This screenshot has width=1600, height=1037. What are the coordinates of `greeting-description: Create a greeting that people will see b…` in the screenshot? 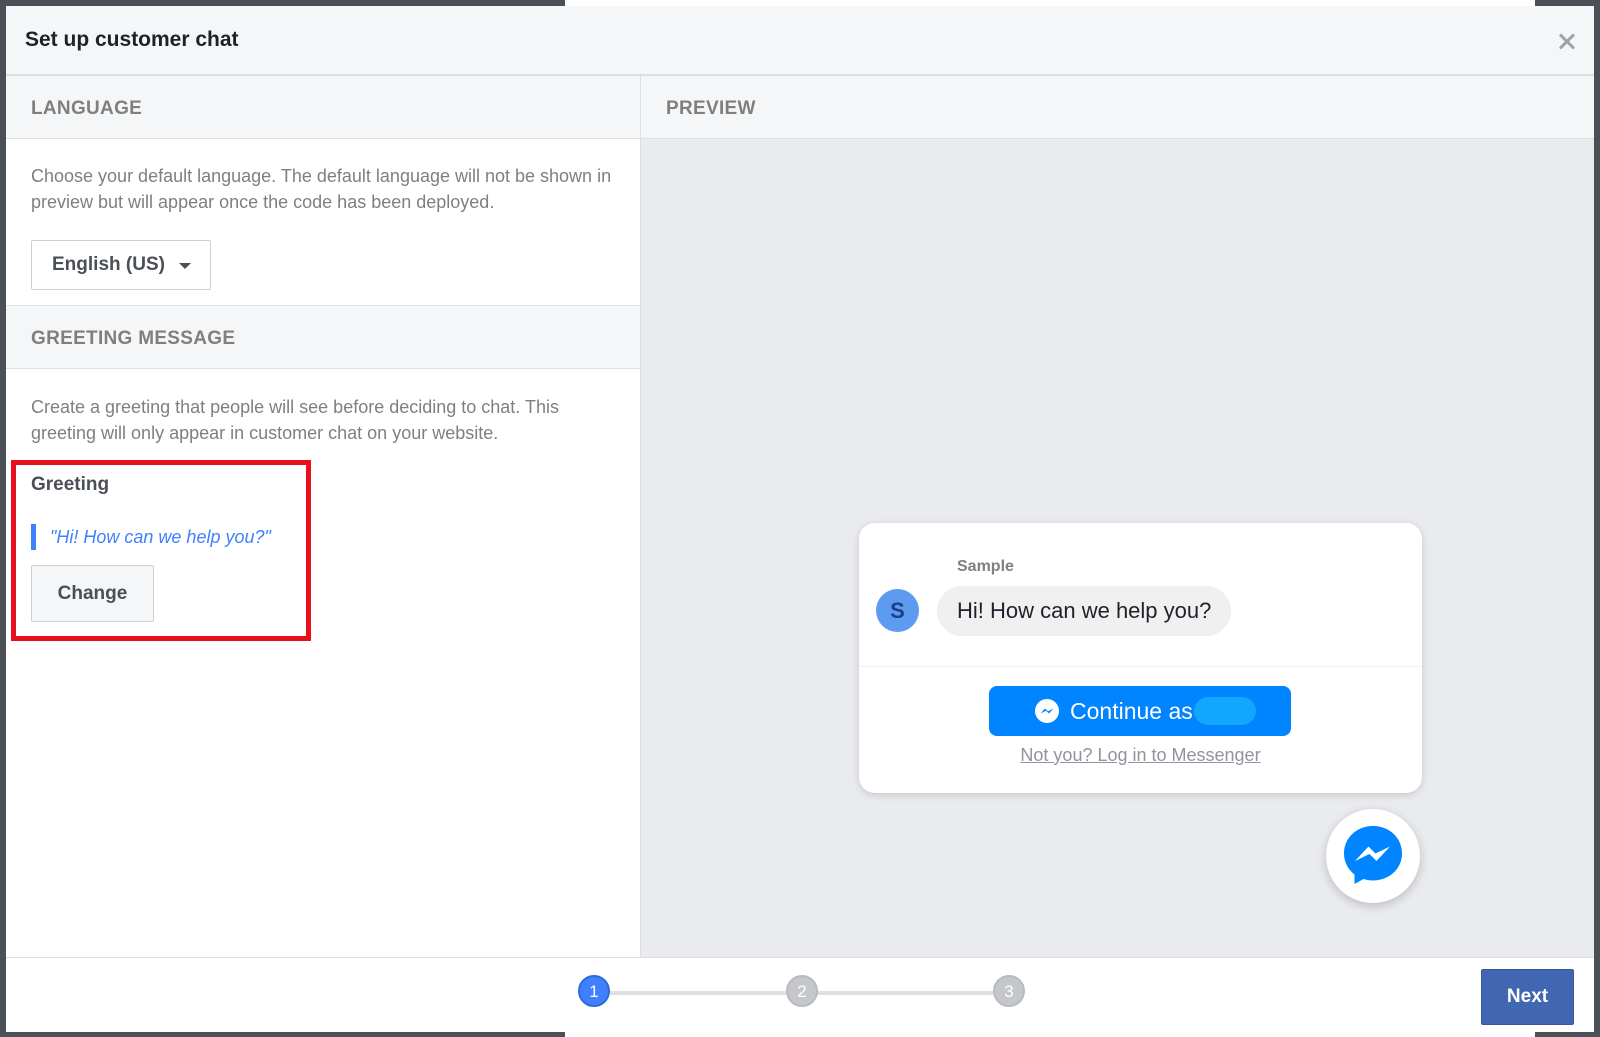 It's located at (295, 420).